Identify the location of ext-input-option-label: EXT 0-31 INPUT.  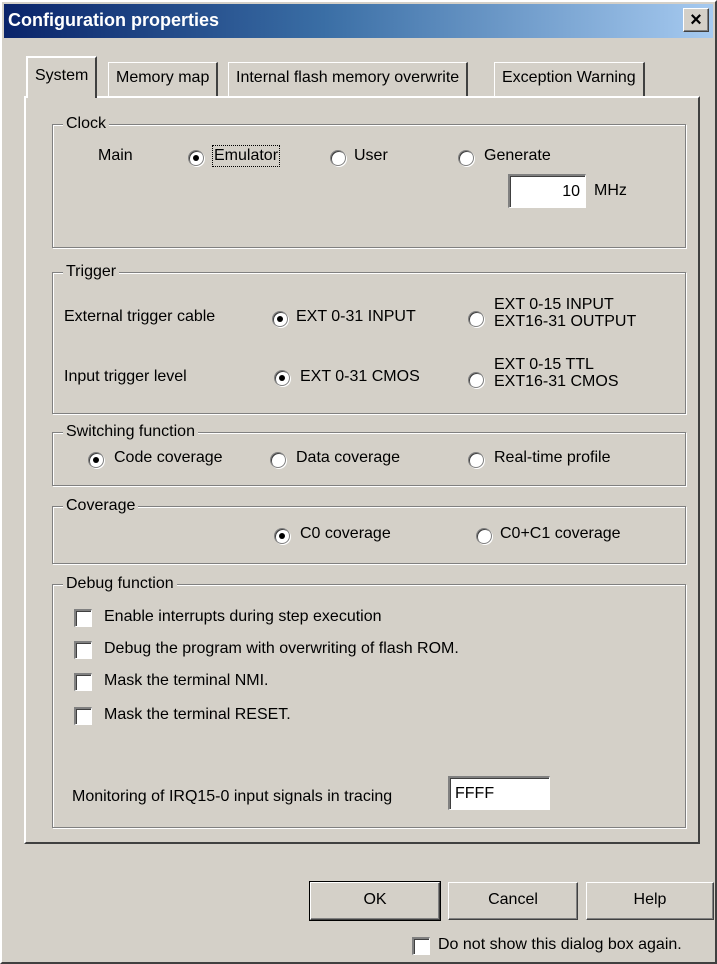
(356, 317).